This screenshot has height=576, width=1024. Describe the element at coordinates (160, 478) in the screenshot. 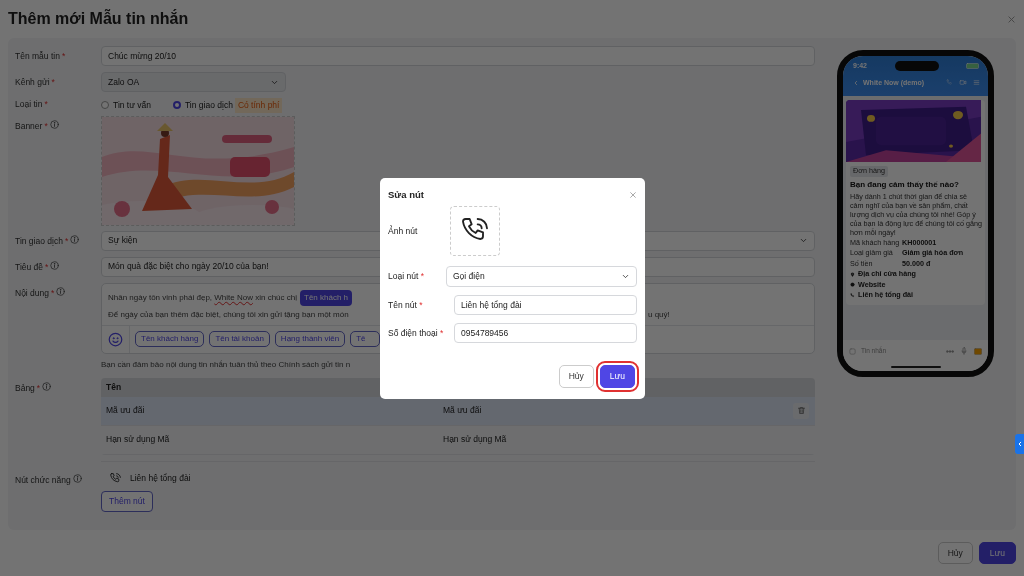

I see `button-name: Liên hệ tổng đài` at that location.